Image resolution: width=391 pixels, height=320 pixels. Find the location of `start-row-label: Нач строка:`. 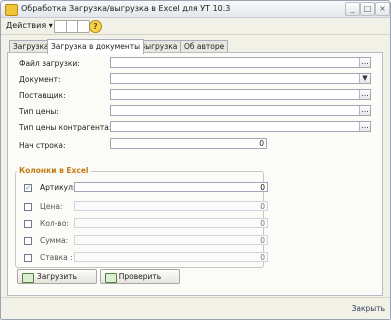

start-row-label: Нач строка: is located at coordinates (42, 145).